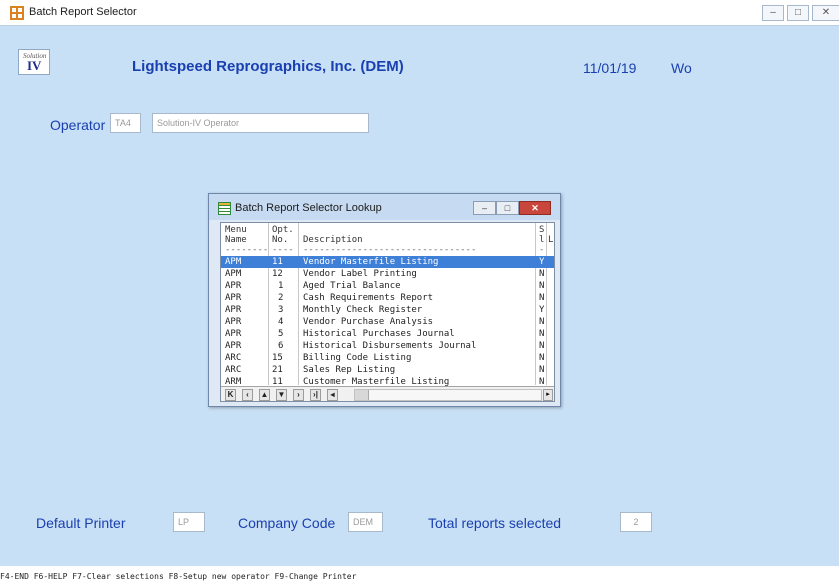 The image size is (839, 586). What do you see at coordinates (260, 123) in the screenshot?
I see `operator-name-field: Solution-IV Operator` at bounding box center [260, 123].